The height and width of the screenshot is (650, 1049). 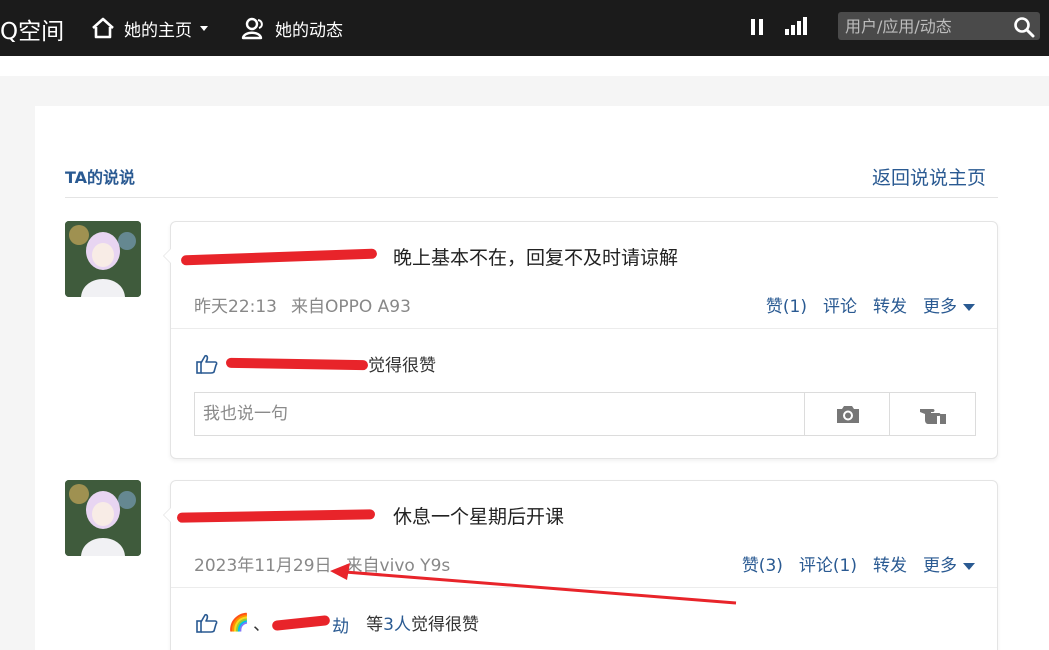 I want to click on back-to-shuoshuo-link: 返回说说主页, so click(x=929, y=176).